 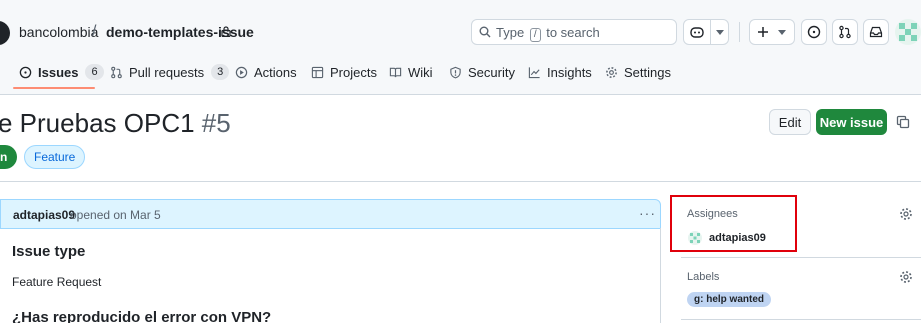 I want to click on tab-projects: Projects, so click(x=344, y=72).